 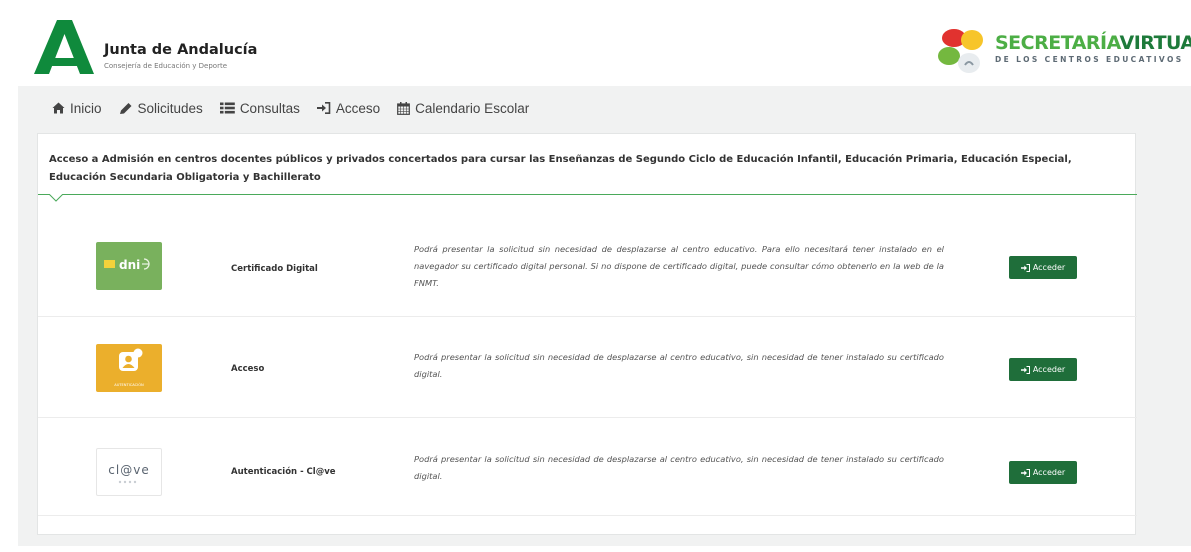 What do you see at coordinates (269, 108) in the screenshot?
I see `nav-label-consultas: Consultas` at bounding box center [269, 108].